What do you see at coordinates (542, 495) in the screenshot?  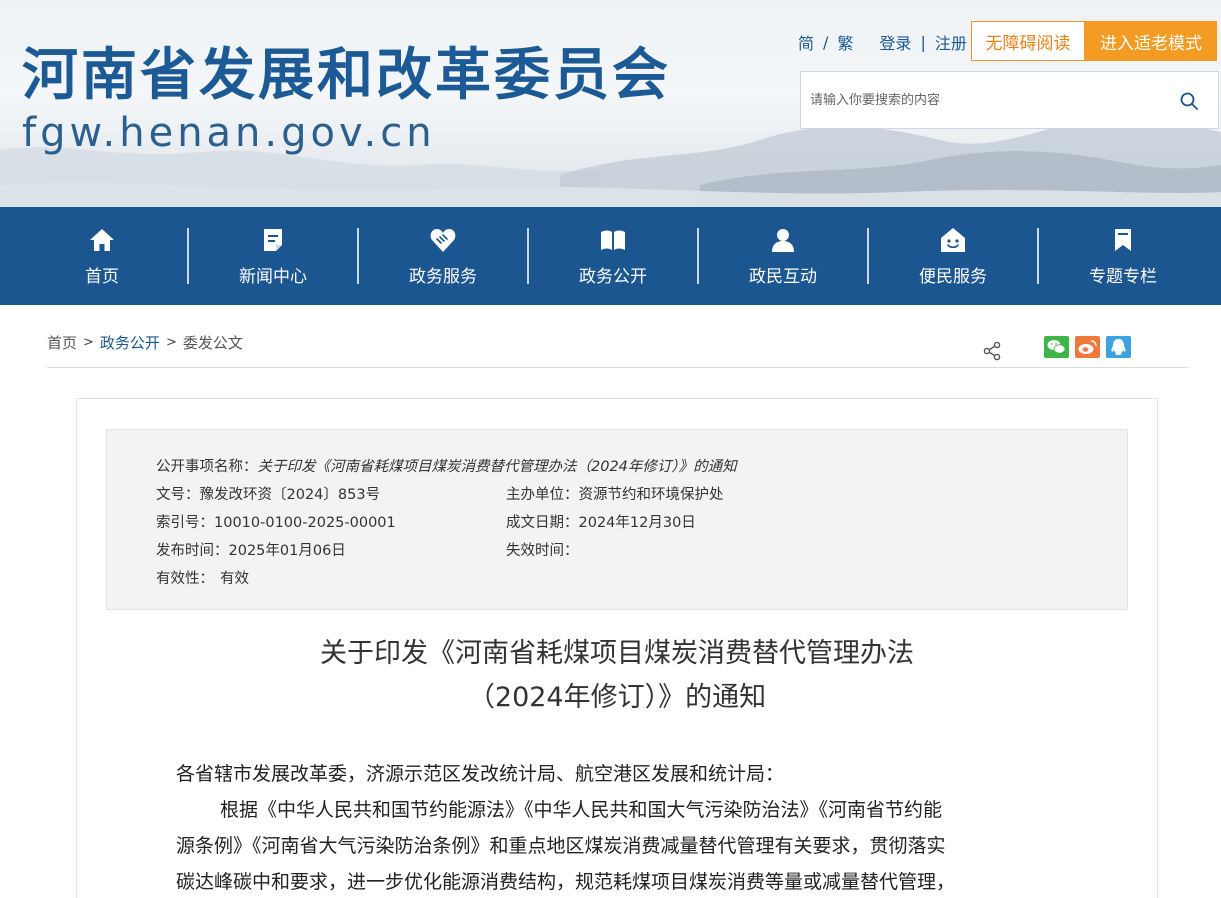 I see `meta-key: 主办单位：` at bounding box center [542, 495].